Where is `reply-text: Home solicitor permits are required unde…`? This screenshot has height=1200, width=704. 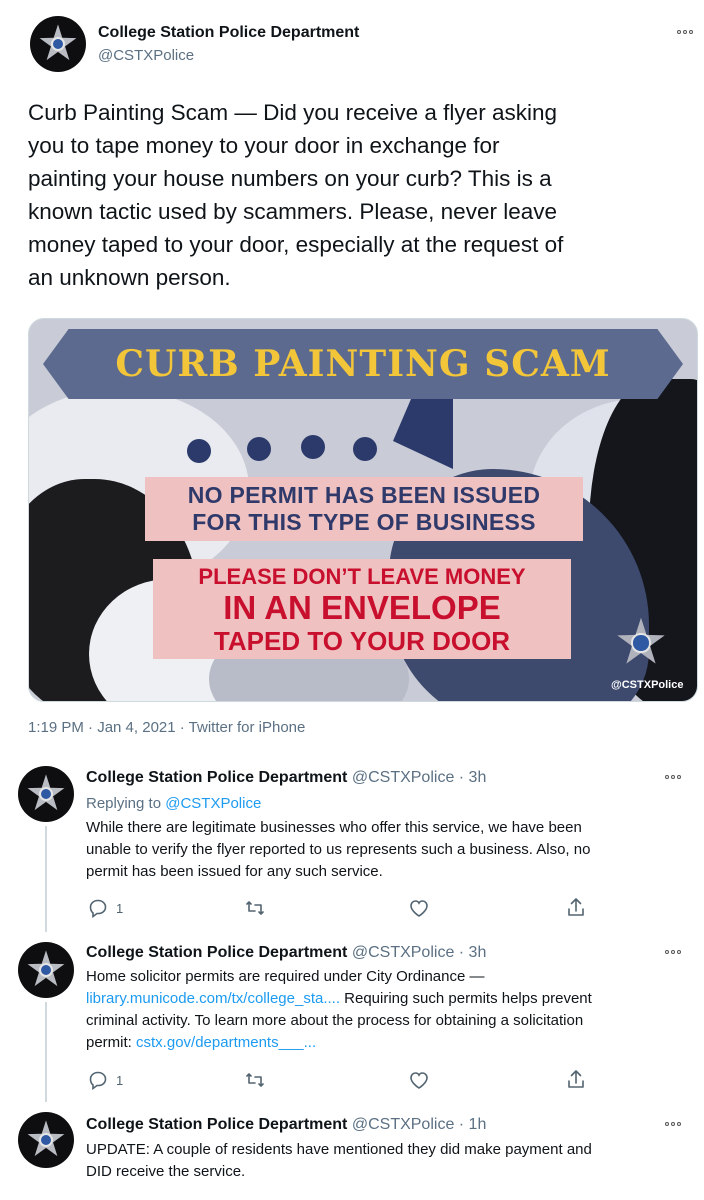 reply-text: Home solicitor permits are required unde… is located at coordinates (391, 1010).